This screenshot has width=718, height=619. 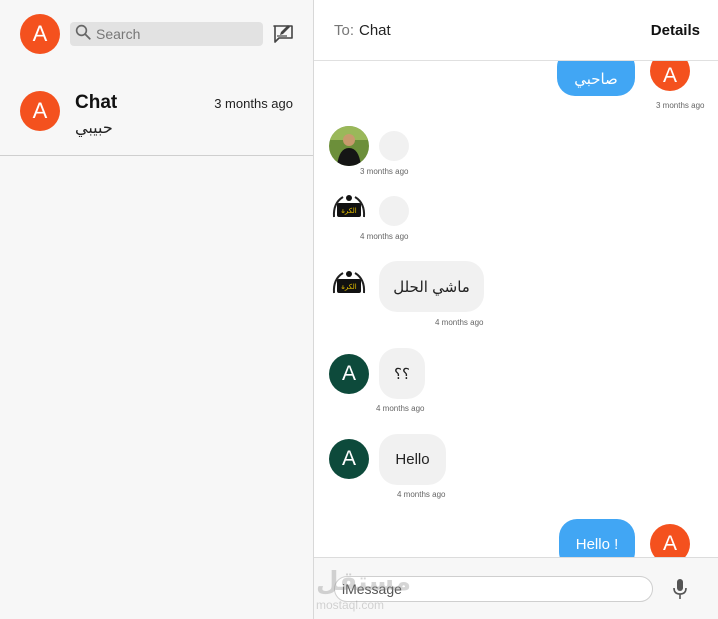 I want to click on to-label: To:, so click(x=344, y=30).